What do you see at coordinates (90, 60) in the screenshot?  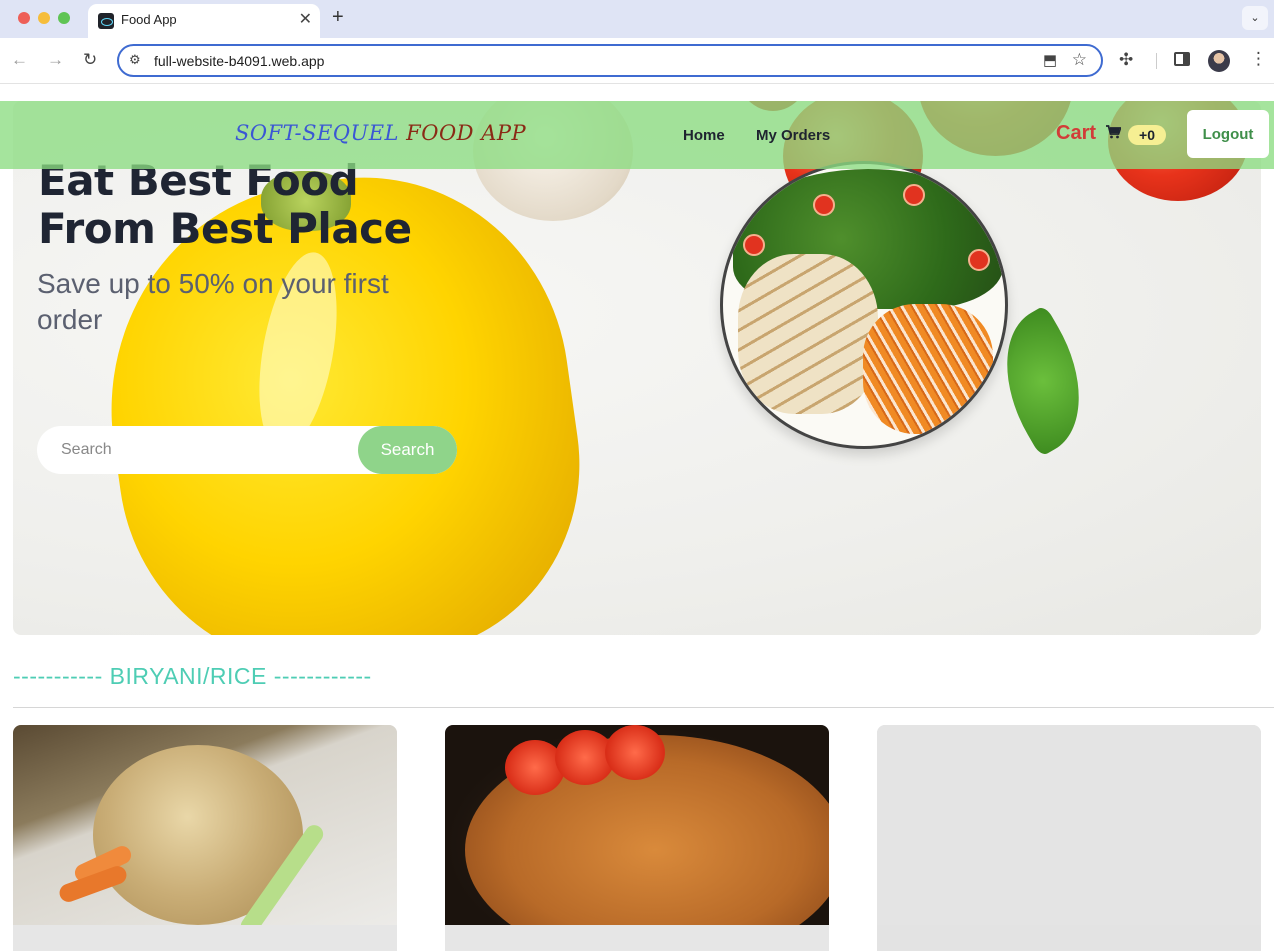 I see `reload-button: ↻` at bounding box center [90, 60].